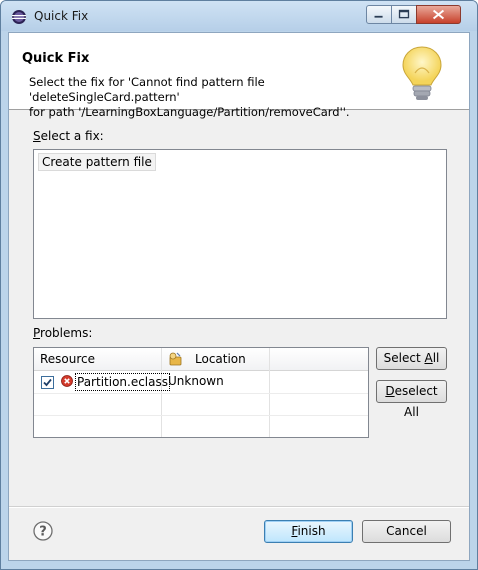 Image resolution: width=478 pixels, height=570 pixels. What do you see at coordinates (66, 333) in the screenshot?
I see `problems-label-rest: roblems:` at bounding box center [66, 333].